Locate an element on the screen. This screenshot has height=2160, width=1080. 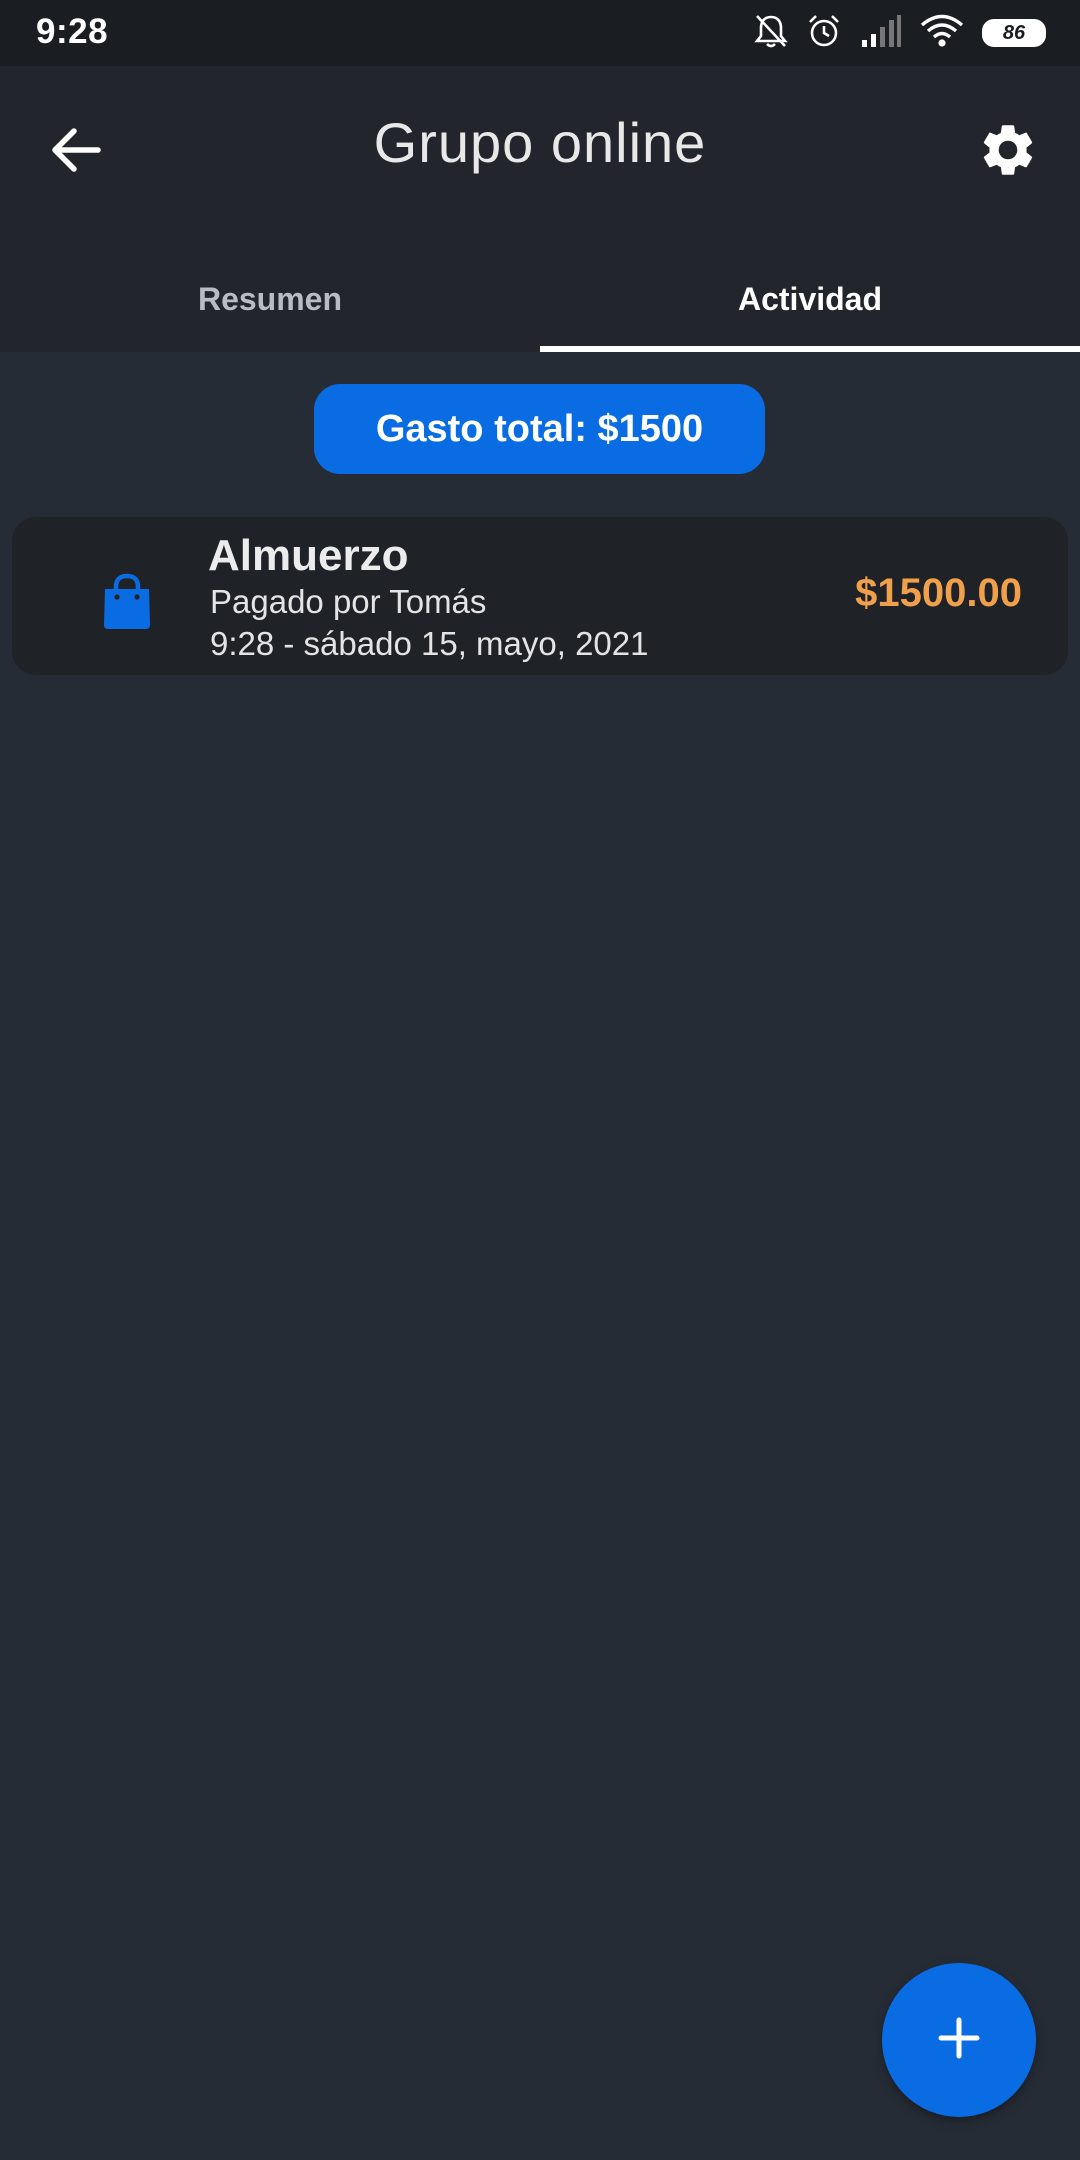
expense-payer: Pagado por Tomás is located at coordinates (348, 601).